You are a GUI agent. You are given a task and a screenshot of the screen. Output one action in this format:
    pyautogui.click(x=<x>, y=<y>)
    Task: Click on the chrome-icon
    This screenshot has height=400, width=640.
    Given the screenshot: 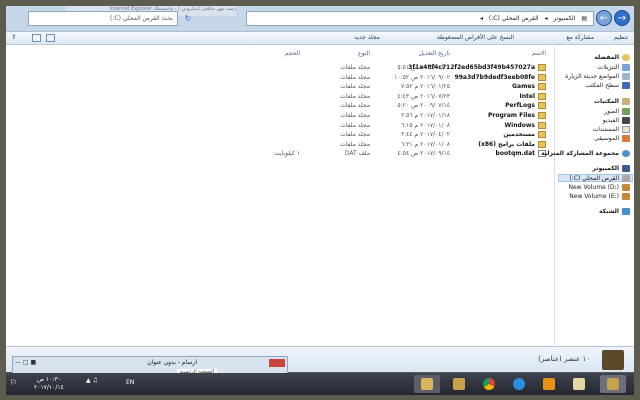 What is the action you would take?
    pyautogui.click(x=489, y=384)
    